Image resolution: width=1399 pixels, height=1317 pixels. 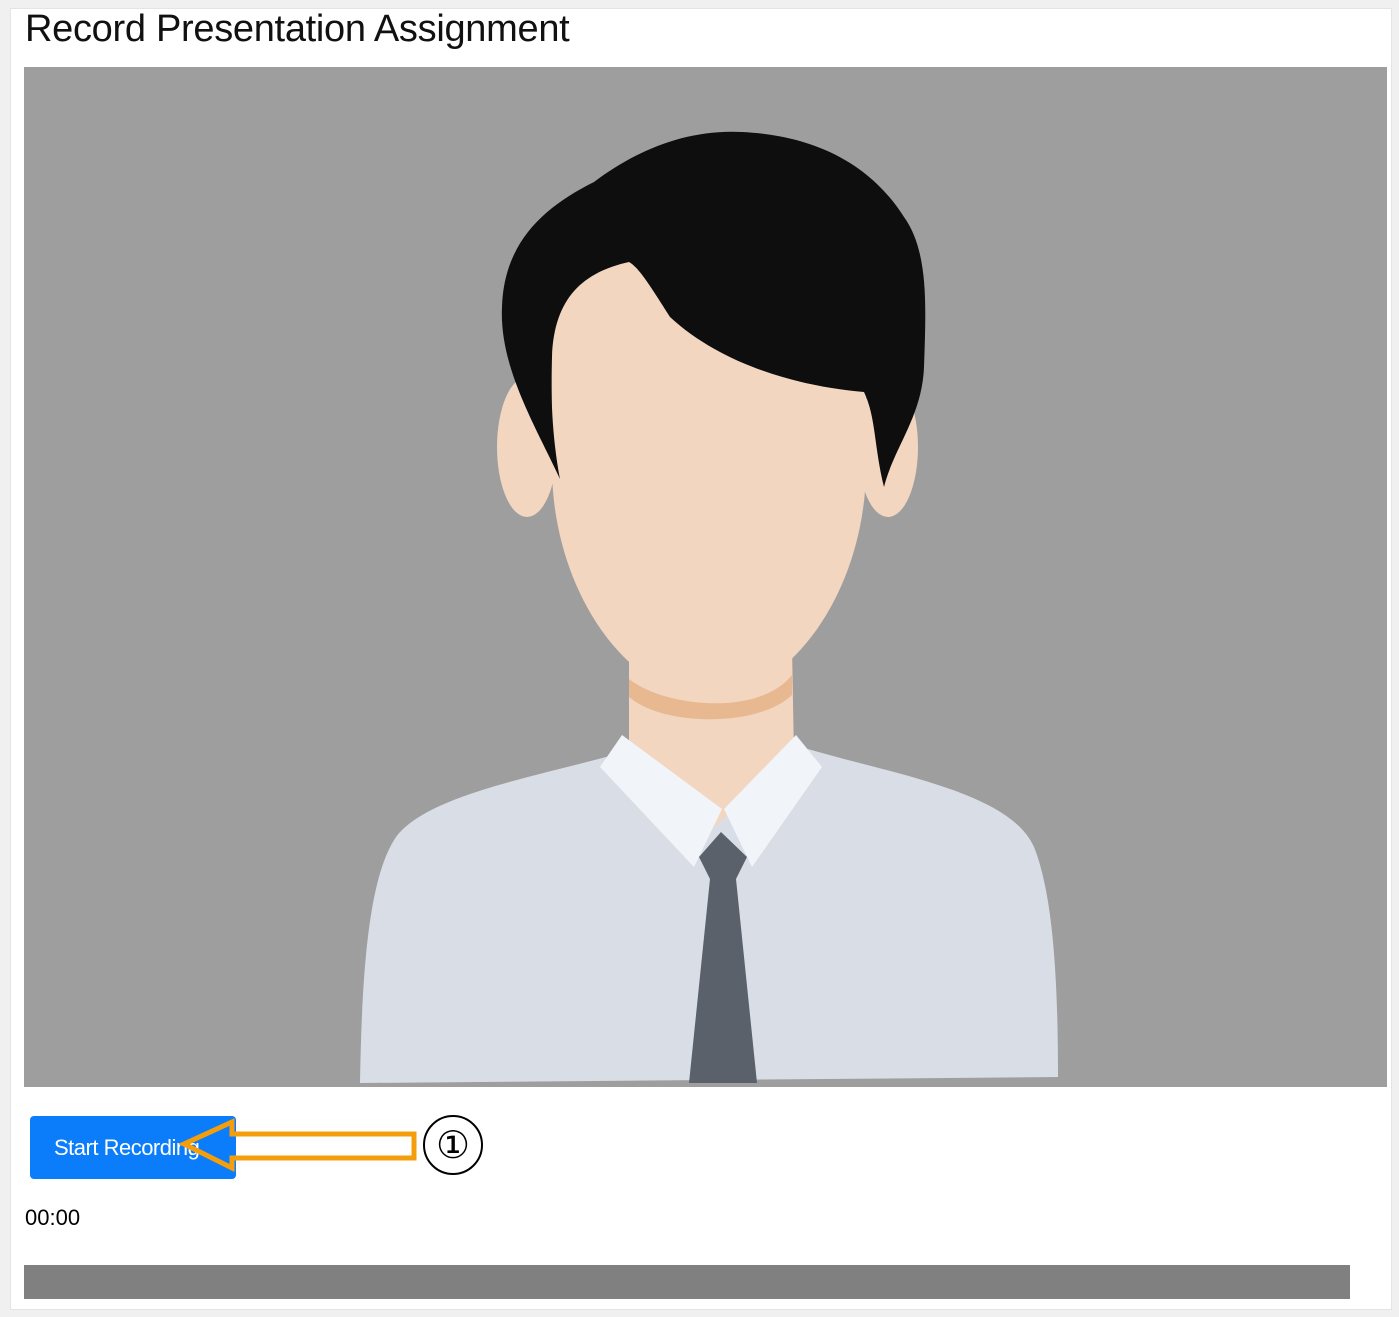 I want to click on start-recording-button: Start Recording, so click(x=133, y=1147).